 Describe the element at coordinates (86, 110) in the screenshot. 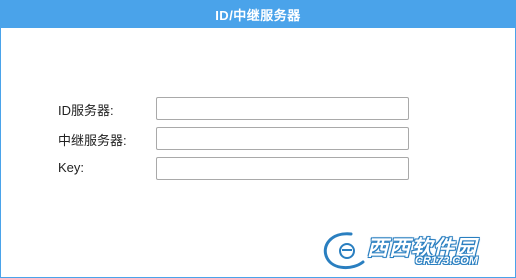

I see `id-server-label: ID服务器:` at that location.